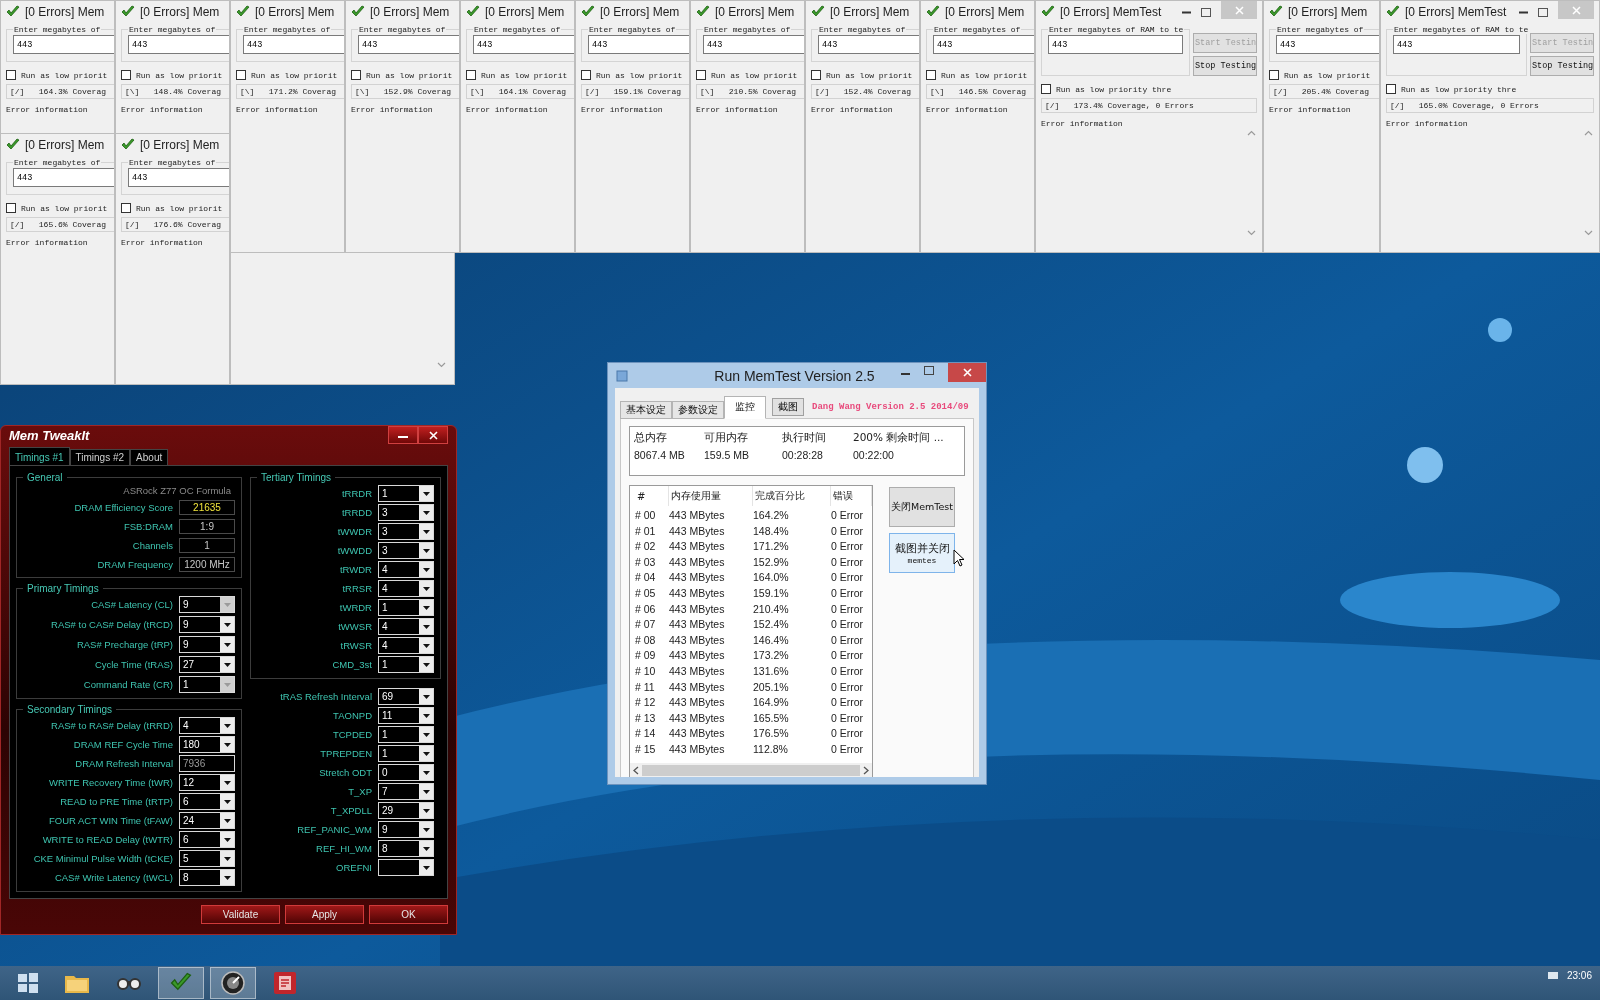 This screenshot has height=1000, width=1600. I want to click on table-cell-text: 165.5%, so click(771, 717).